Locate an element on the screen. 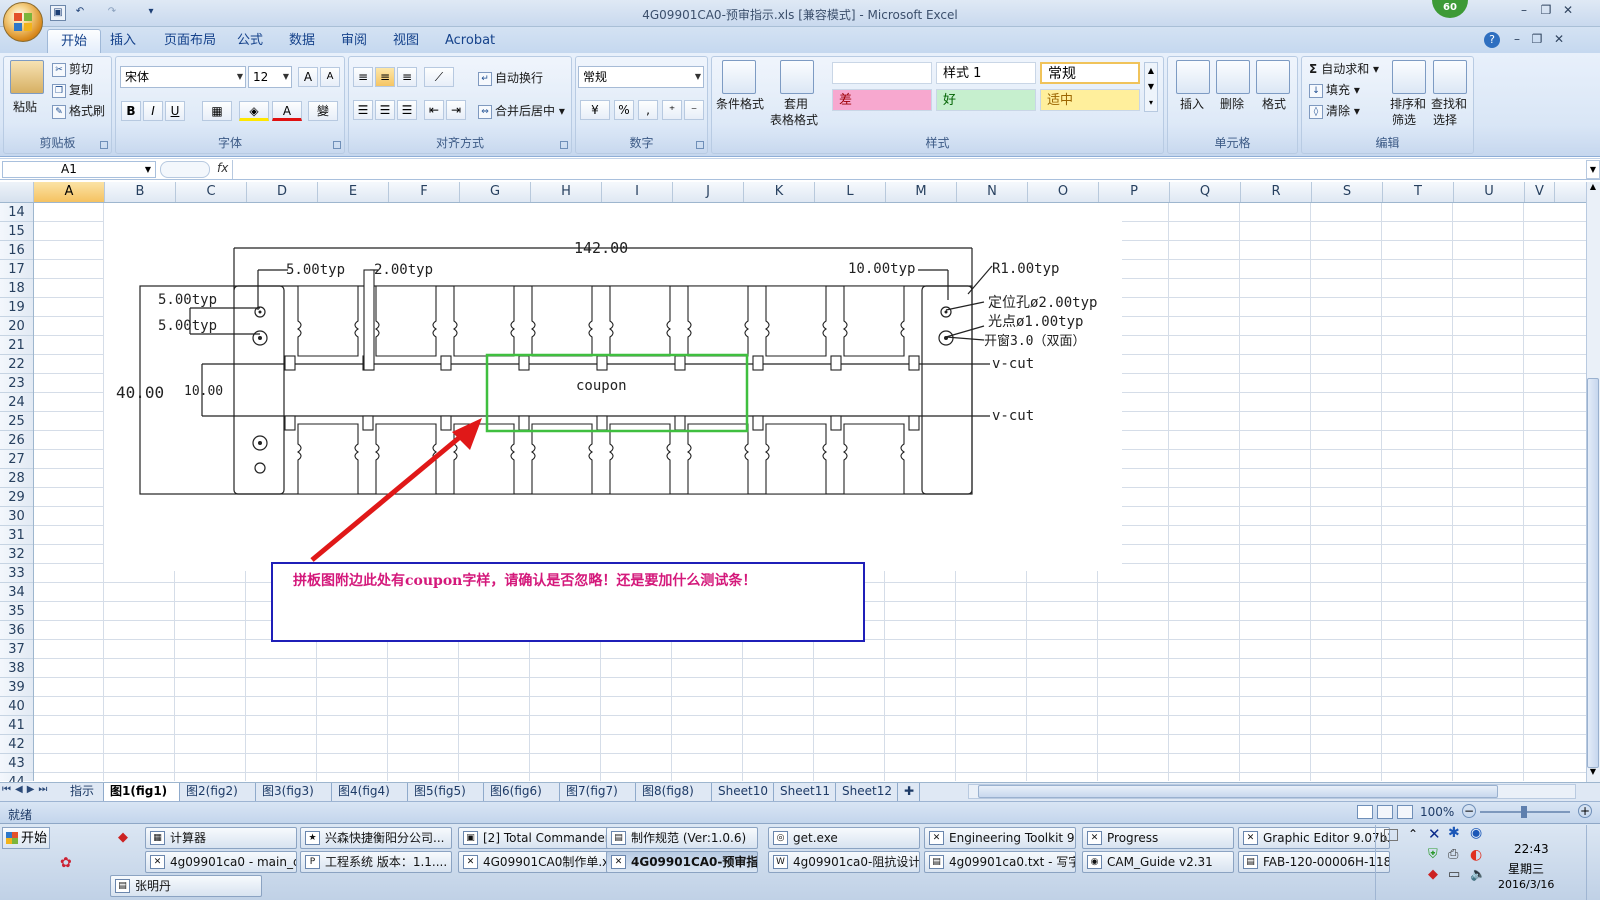  sheet-tab: 图1(fig1) is located at coordinates (142, 792).